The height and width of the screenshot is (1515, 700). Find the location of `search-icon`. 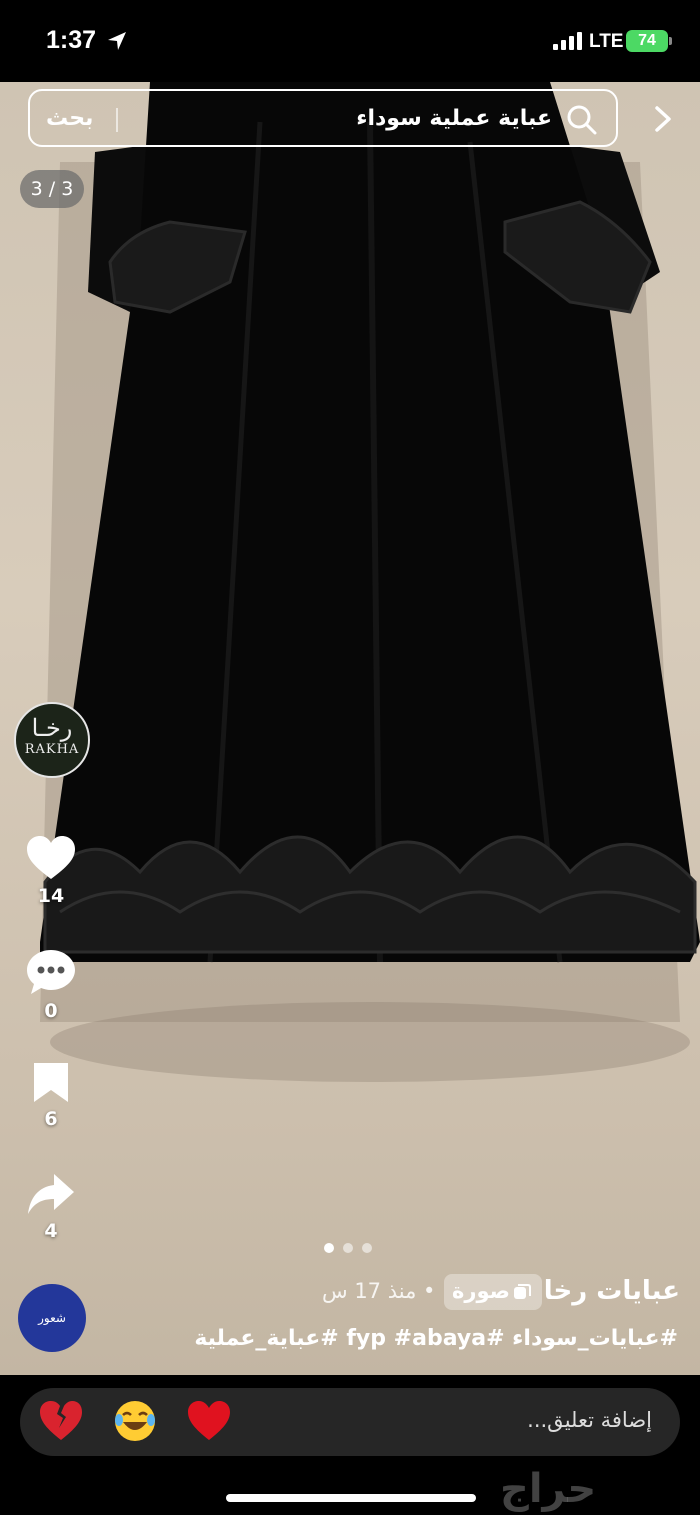

search-icon is located at coordinates (582, 120).